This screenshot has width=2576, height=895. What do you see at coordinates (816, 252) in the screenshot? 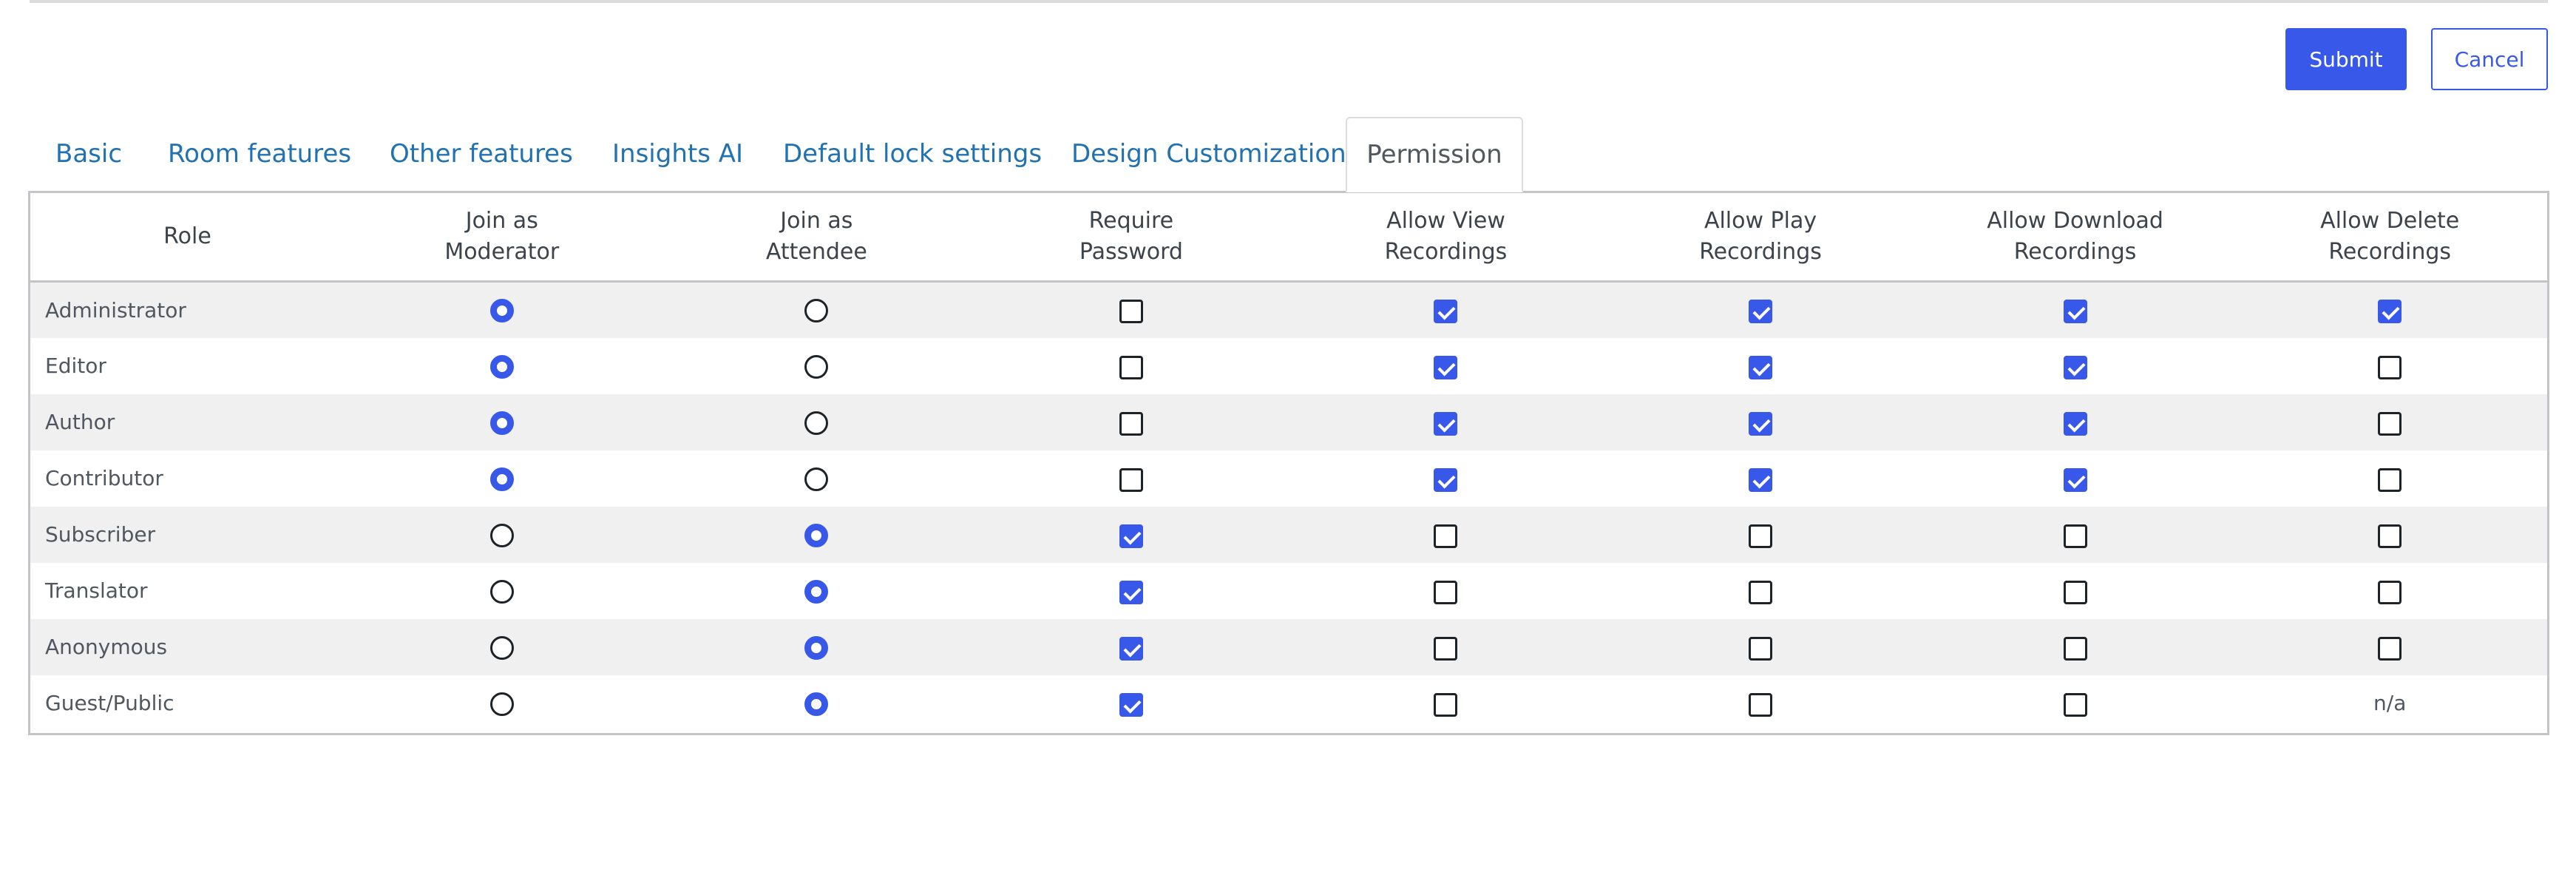
I see `header-label: Attendee` at bounding box center [816, 252].